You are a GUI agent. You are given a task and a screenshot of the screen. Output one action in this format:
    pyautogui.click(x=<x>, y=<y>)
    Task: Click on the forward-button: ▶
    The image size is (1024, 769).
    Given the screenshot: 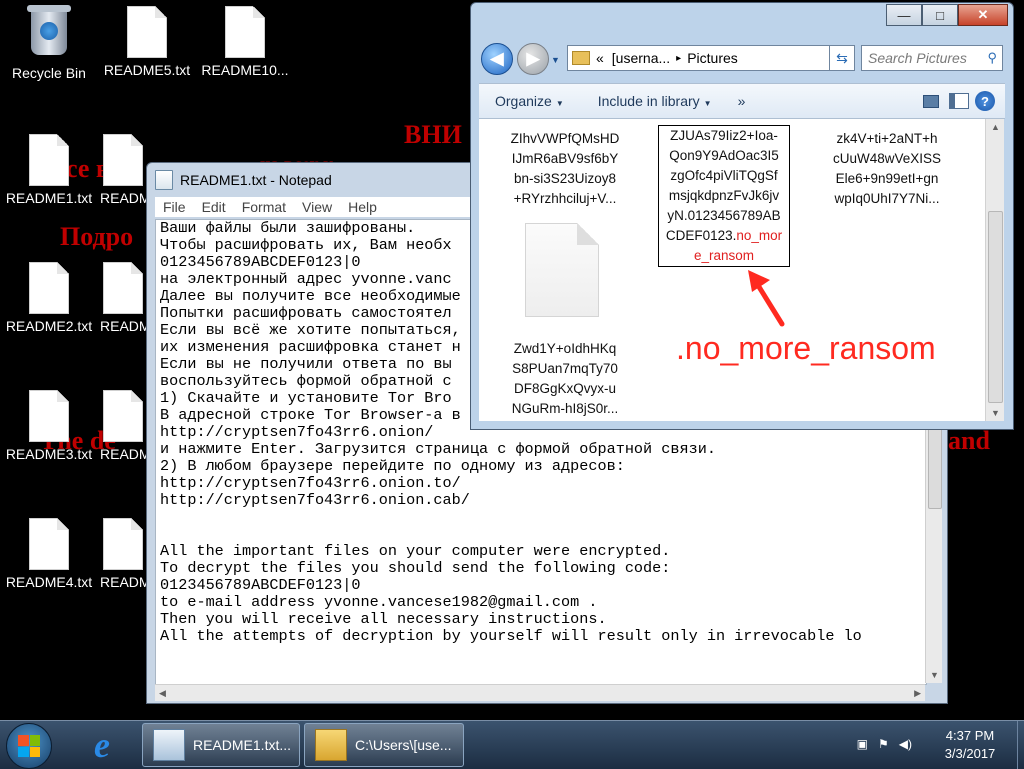 What is the action you would take?
    pyautogui.click(x=533, y=59)
    